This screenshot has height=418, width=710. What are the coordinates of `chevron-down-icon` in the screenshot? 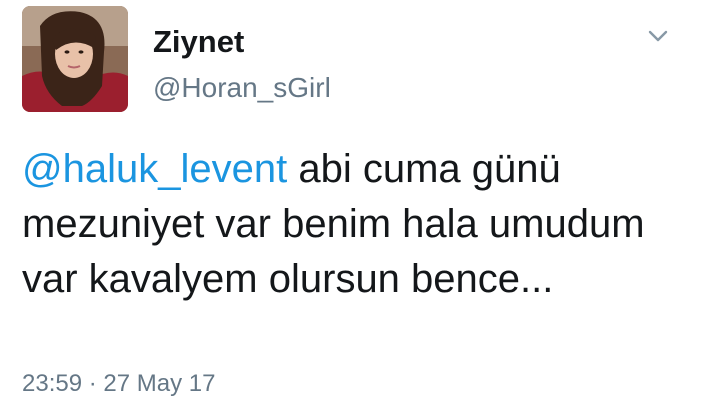 It's located at (658, 36).